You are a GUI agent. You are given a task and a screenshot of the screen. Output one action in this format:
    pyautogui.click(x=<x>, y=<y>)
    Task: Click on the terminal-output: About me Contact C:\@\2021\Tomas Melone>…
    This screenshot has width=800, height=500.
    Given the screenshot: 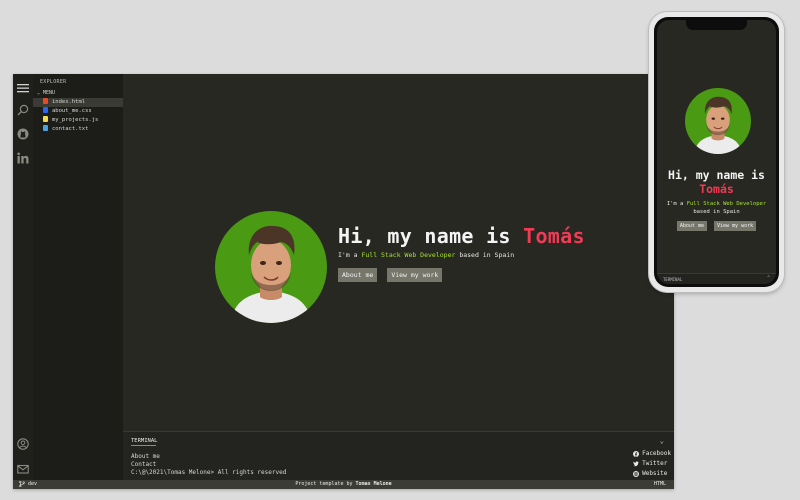 What is the action you would take?
    pyautogui.click(x=208, y=465)
    